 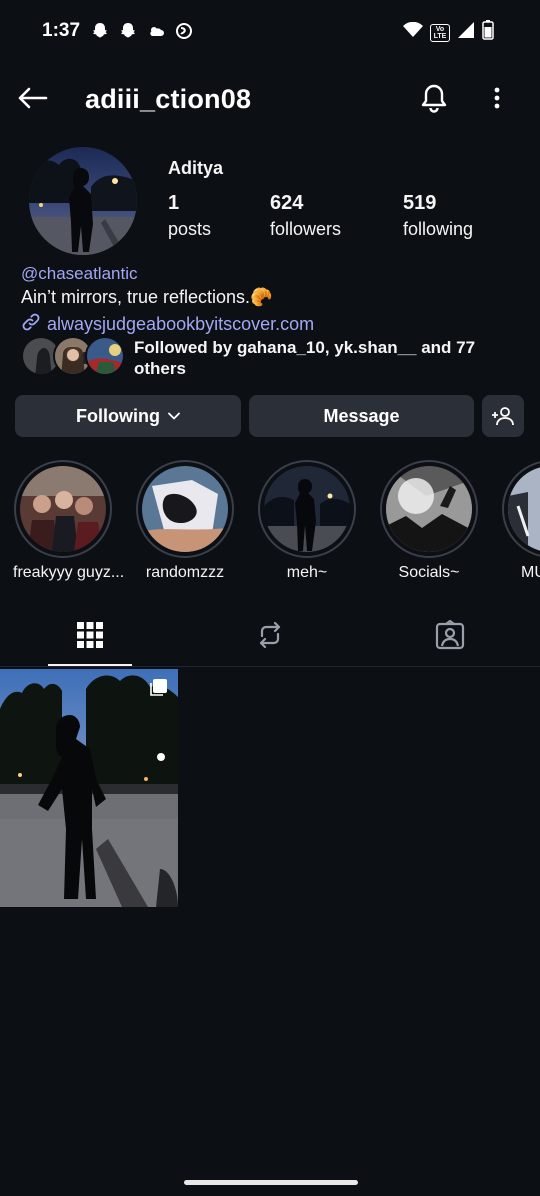 I want to click on signal-icon, so click(x=466, y=32).